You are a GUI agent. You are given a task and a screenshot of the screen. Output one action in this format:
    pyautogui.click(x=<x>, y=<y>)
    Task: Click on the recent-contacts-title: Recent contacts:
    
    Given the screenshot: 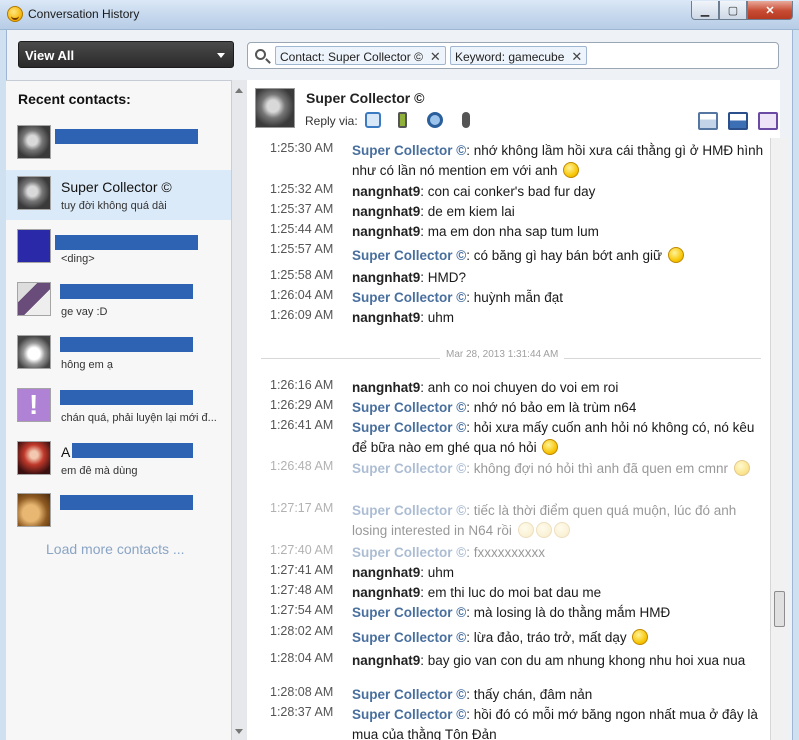 What is the action you would take?
    pyautogui.click(x=74, y=99)
    